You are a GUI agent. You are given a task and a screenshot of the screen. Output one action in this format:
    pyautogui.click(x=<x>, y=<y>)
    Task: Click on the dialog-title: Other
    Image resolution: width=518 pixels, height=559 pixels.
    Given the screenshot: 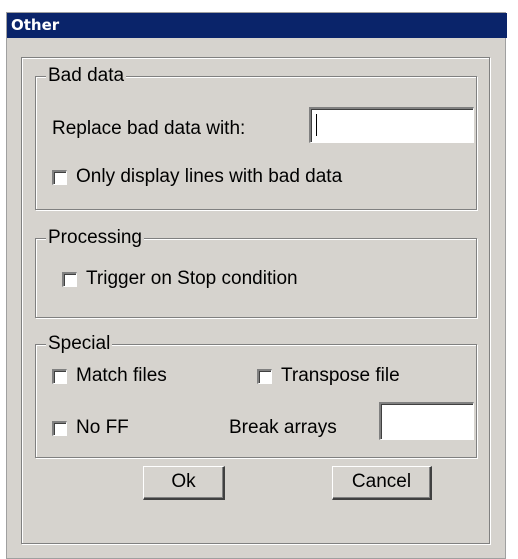 What is the action you would take?
    pyautogui.click(x=257, y=25)
    